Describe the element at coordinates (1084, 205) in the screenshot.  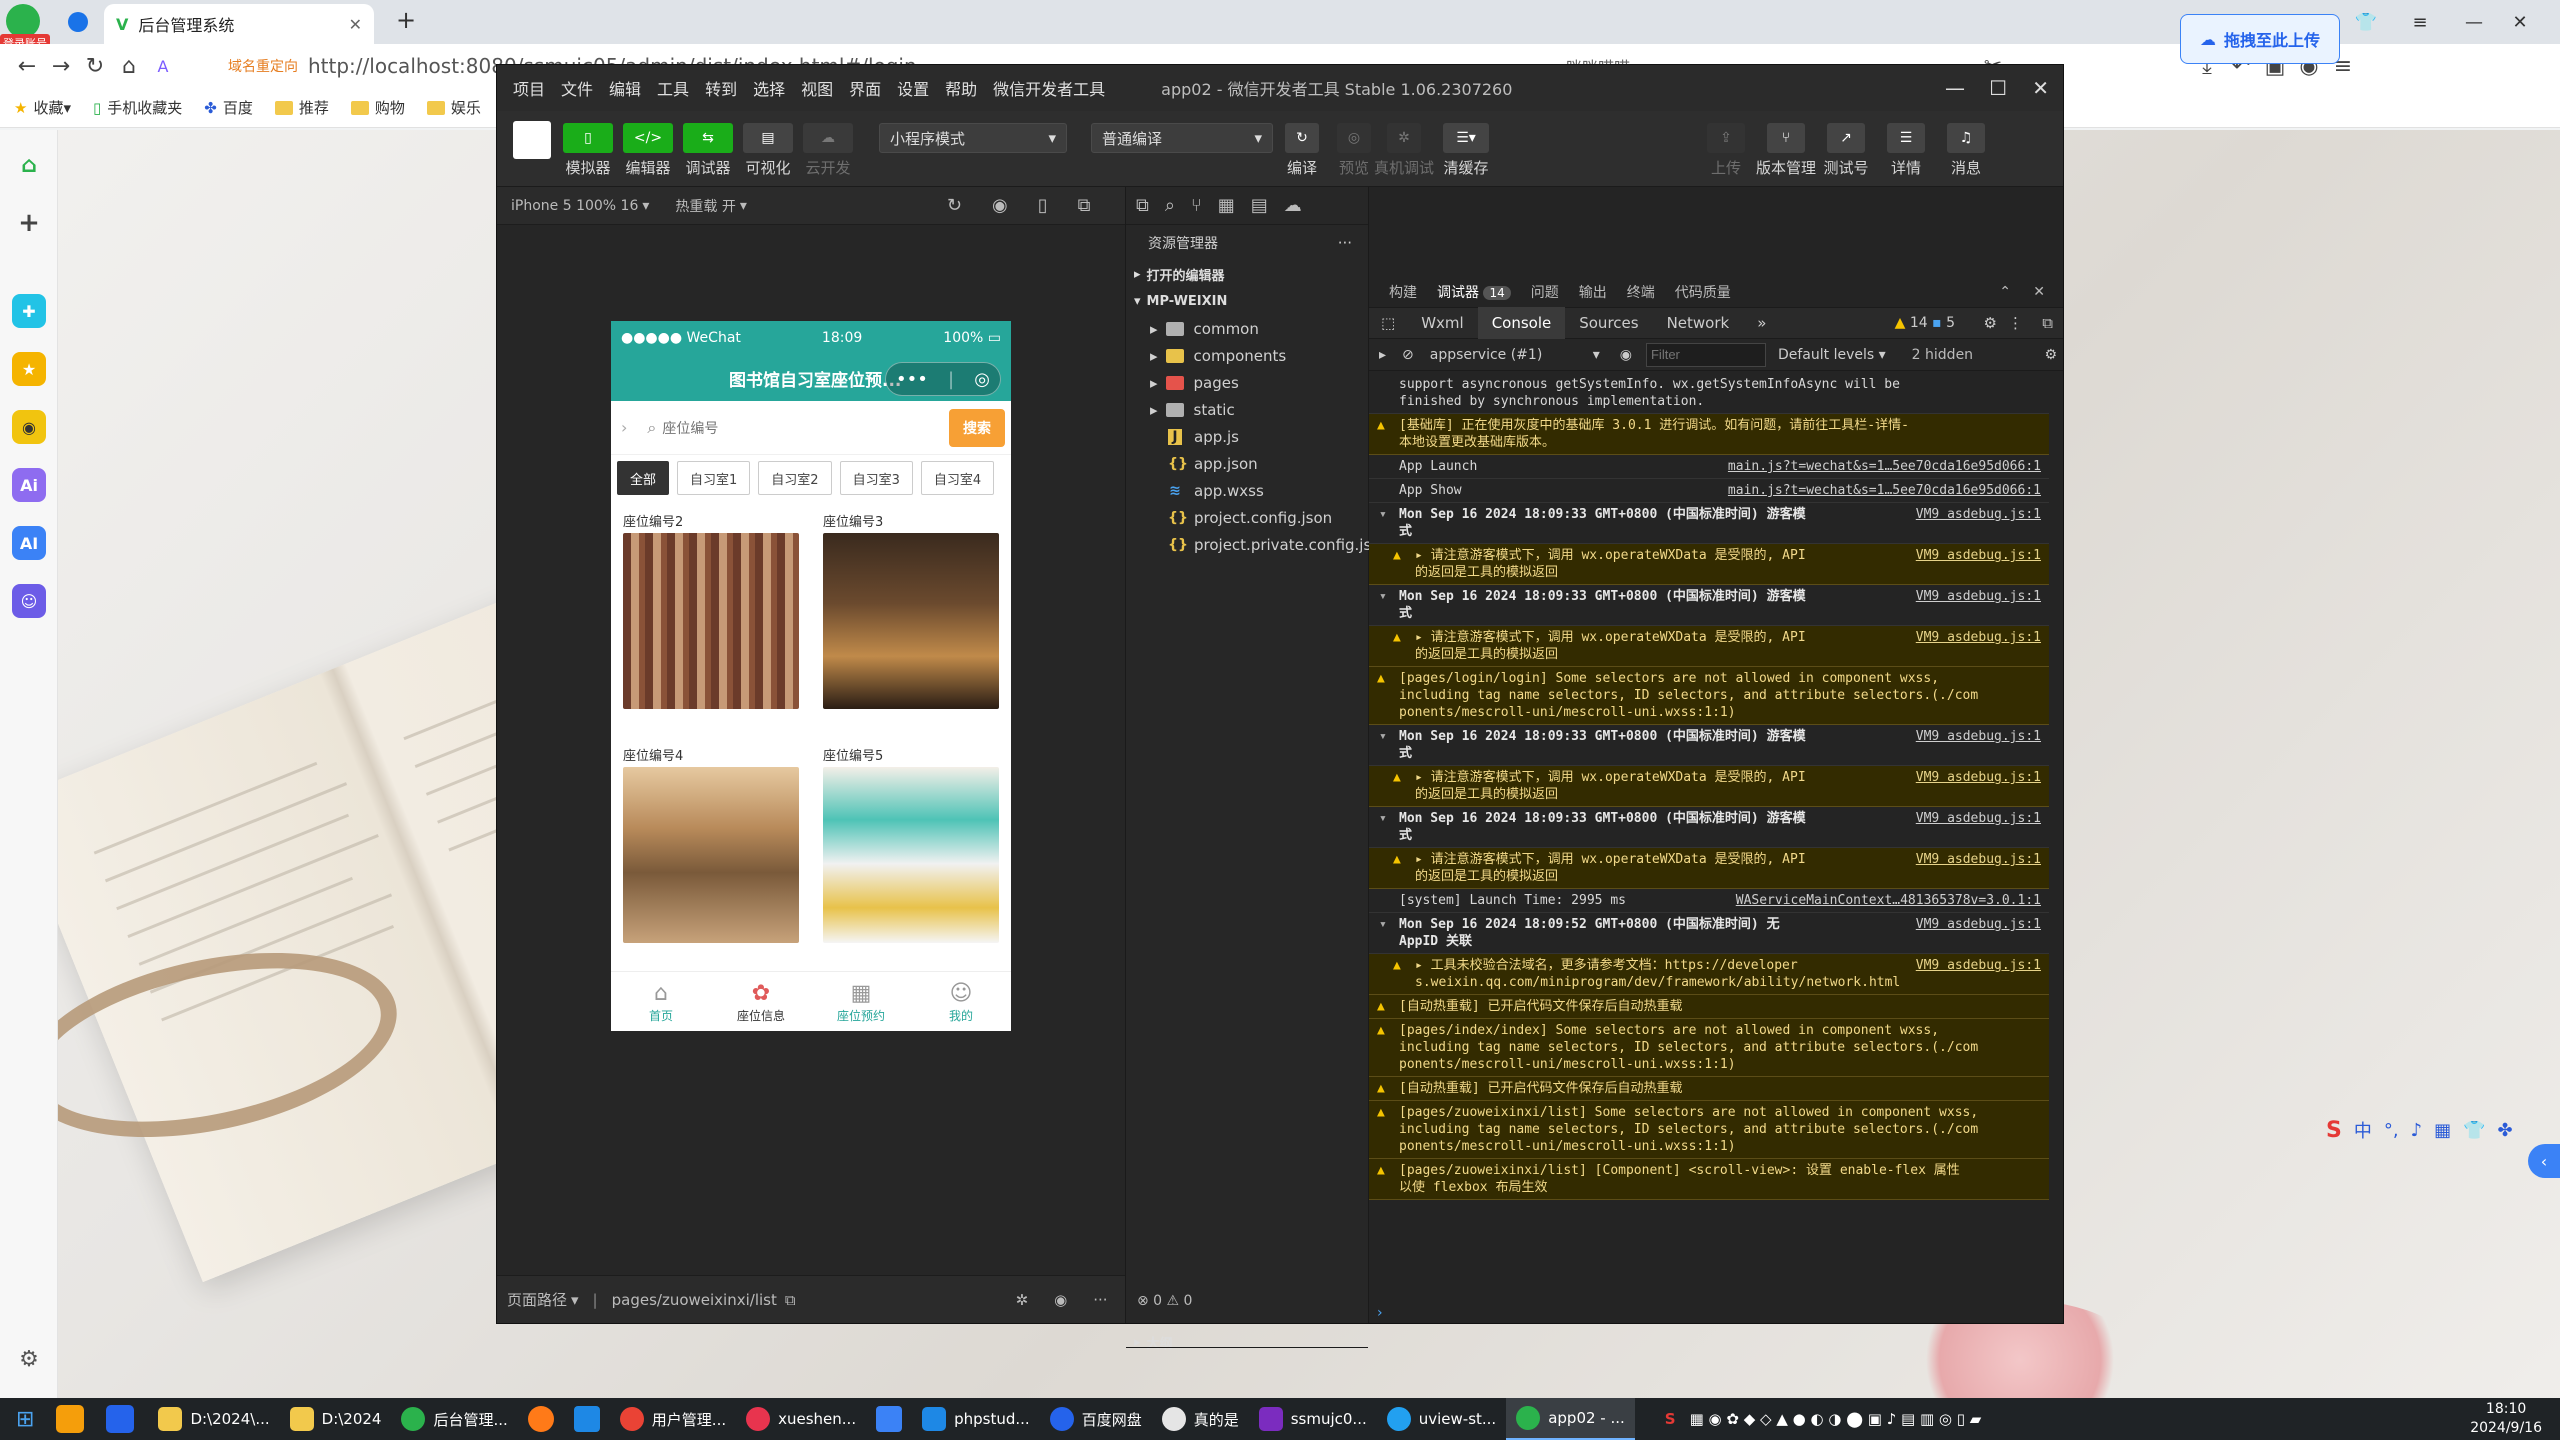
I see `popout-icon: ⧉` at that location.